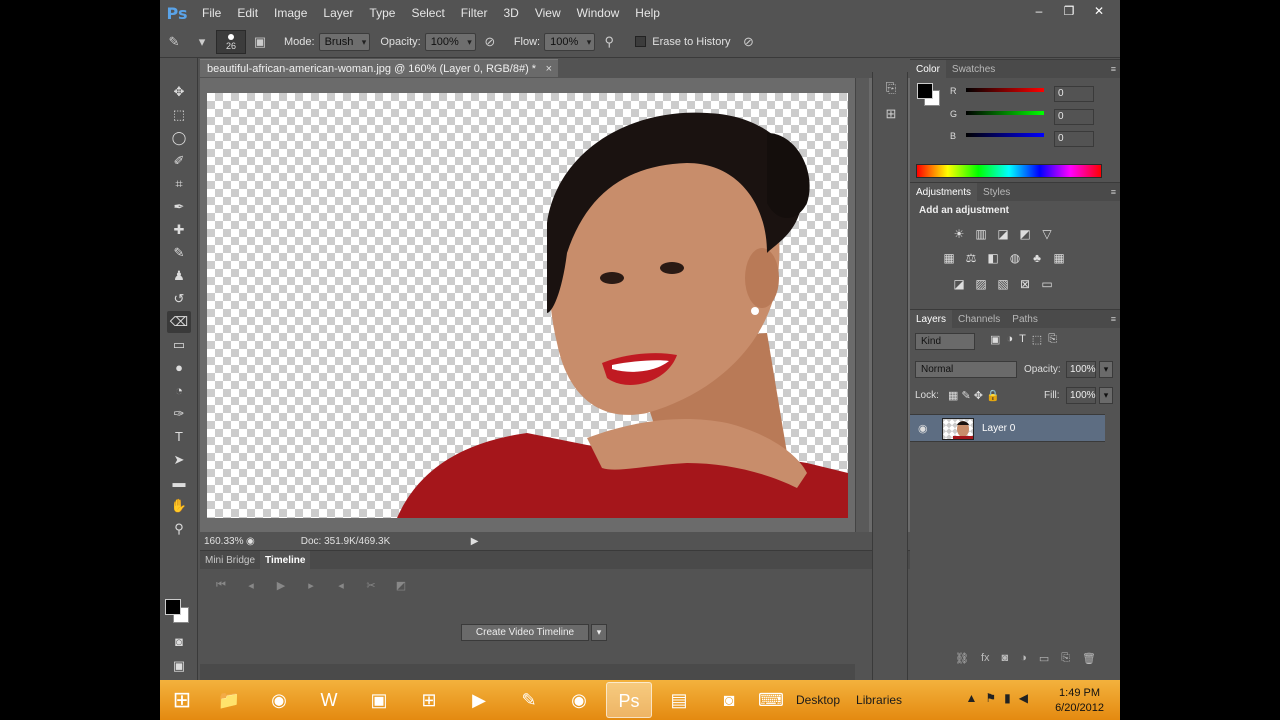 This screenshot has height=720, width=1280. What do you see at coordinates (1113, 192) in the screenshot?
I see `panel-menu-icon: ≡` at bounding box center [1113, 192].